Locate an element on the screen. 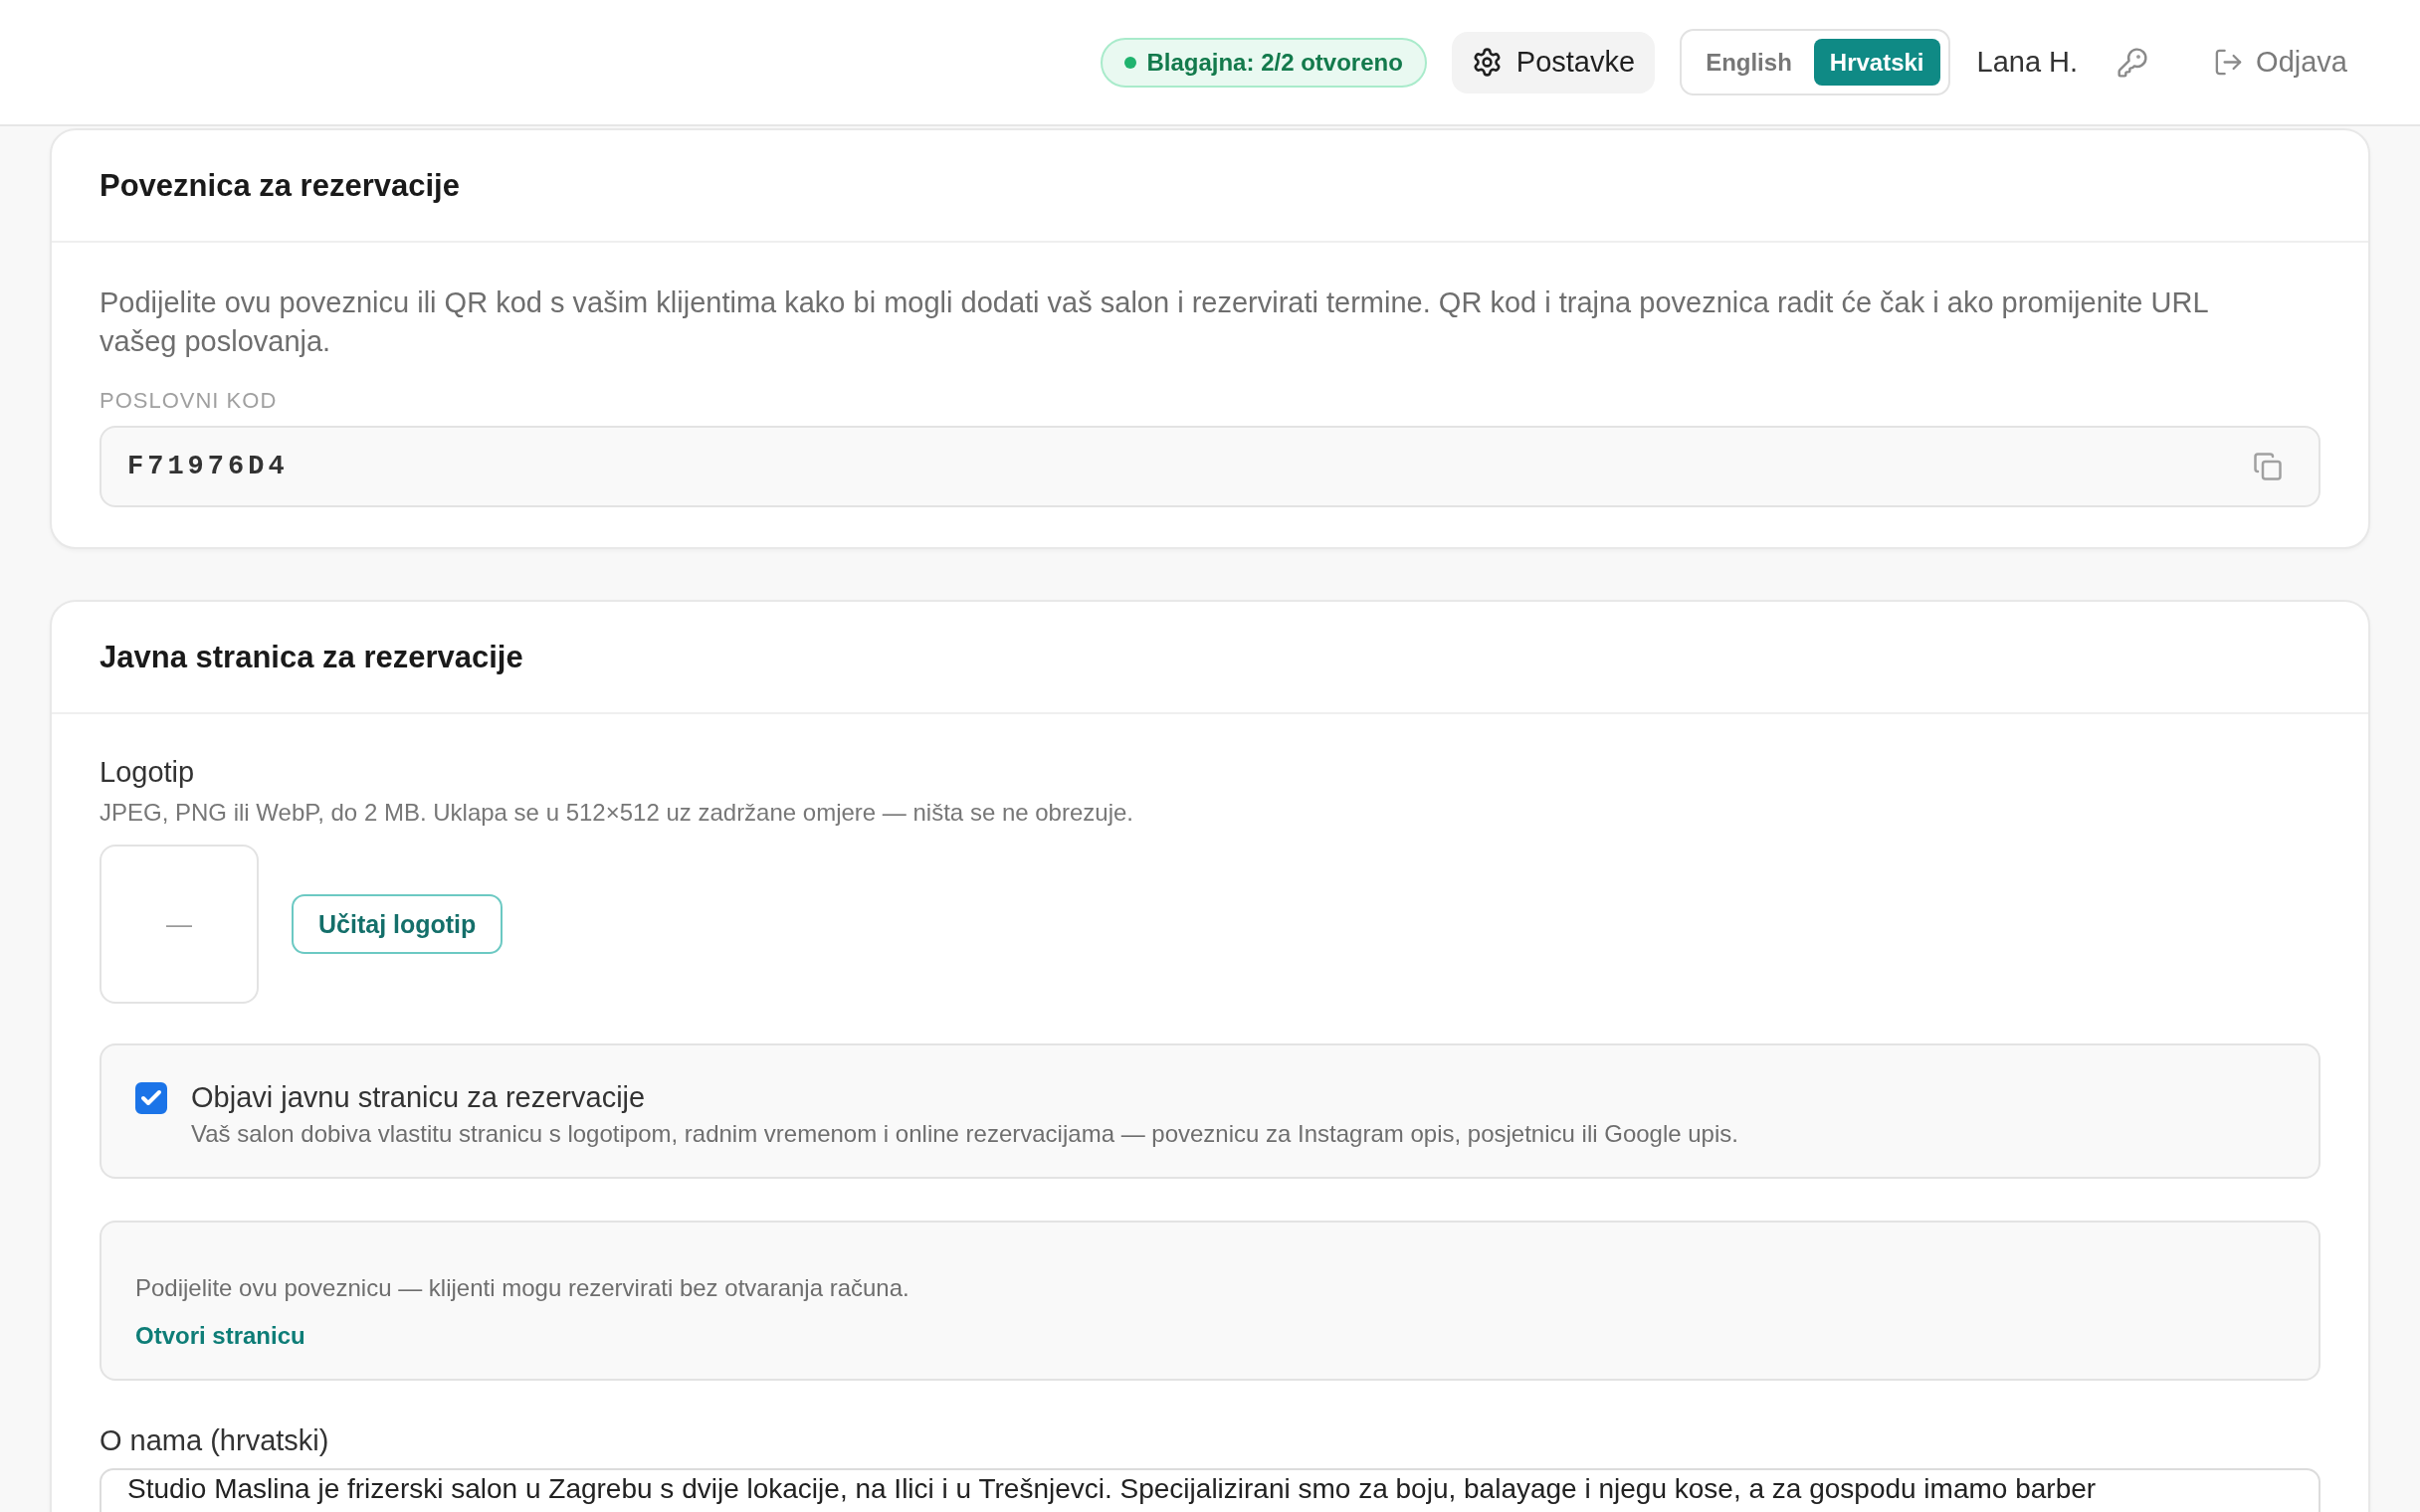 The width and height of the screenshot is (2420, 1512). user-name: Lana H. is located at coordinates (2027, 63).